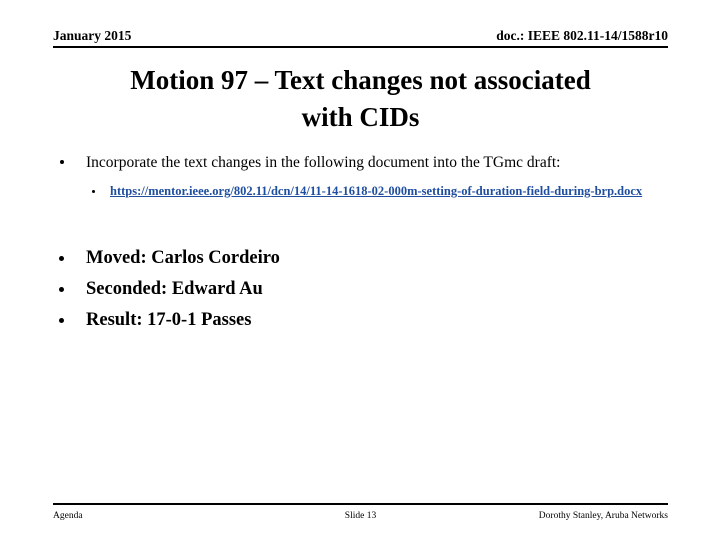 The width and height of the screenshot is (720, 540). What do you see at coordinates (183, 258) in the screenshot?
I see `motion-moved-by: Moved: Carlos Cordeiro` at bounding box center [183, 258].